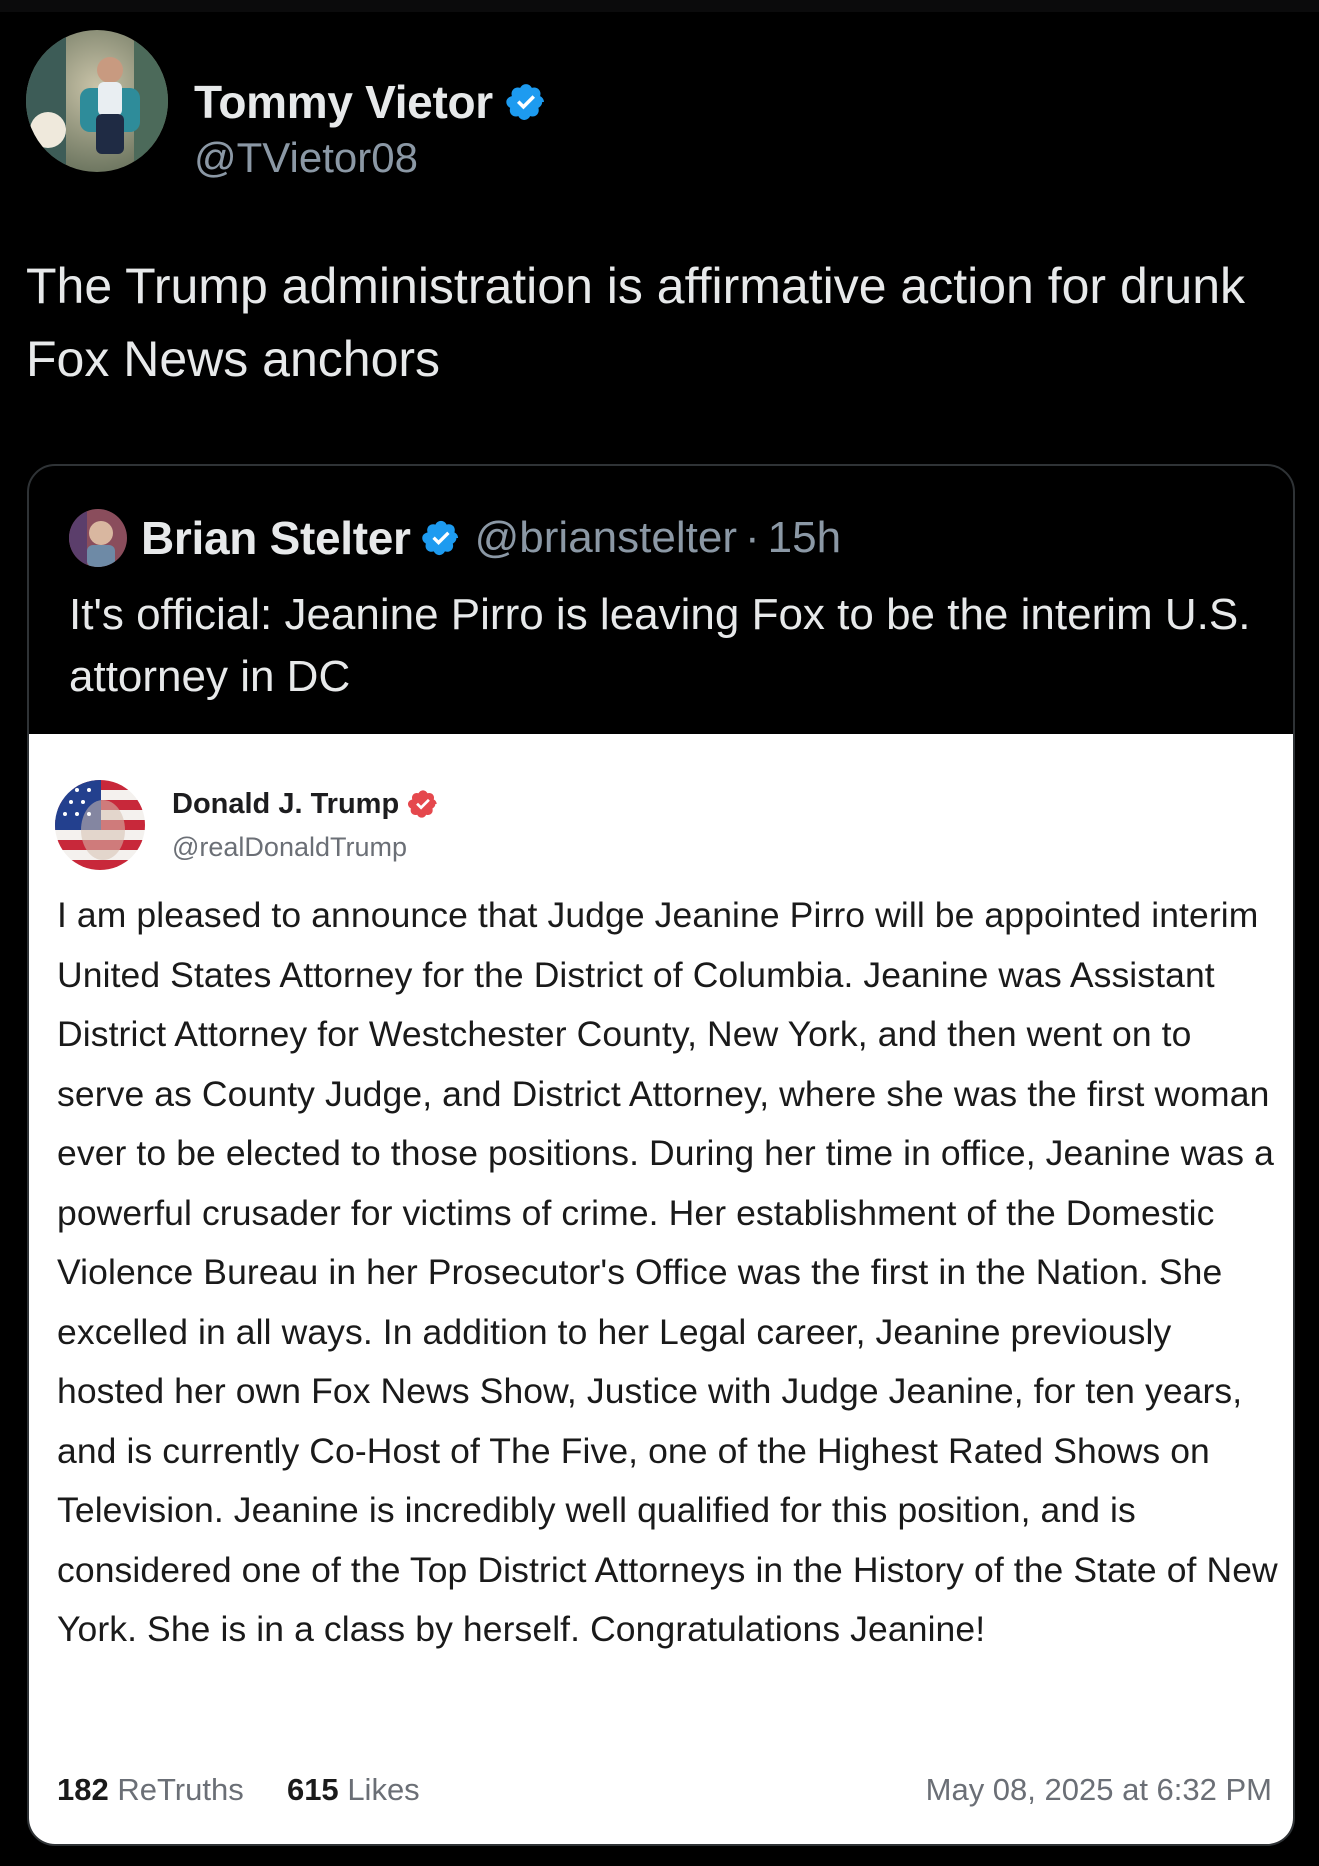 This screenshot has height=1866, width=1319. What do you see at coordinates (306, 158) in the screenshot?
I see `author-handle: @TVietor08` at bounding box center [306, 158].